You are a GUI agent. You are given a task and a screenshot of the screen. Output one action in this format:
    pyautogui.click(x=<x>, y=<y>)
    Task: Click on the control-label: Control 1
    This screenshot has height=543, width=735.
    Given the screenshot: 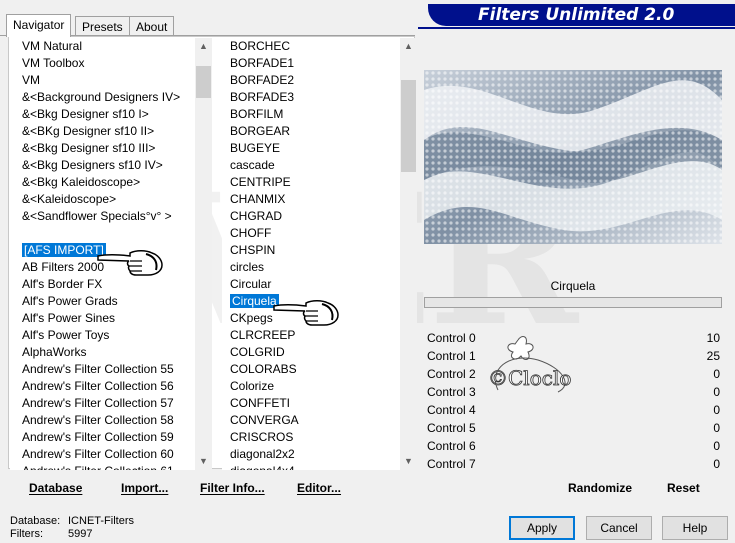 What is the action you would take?
    pyautogui.click(x=451, y=356)
    